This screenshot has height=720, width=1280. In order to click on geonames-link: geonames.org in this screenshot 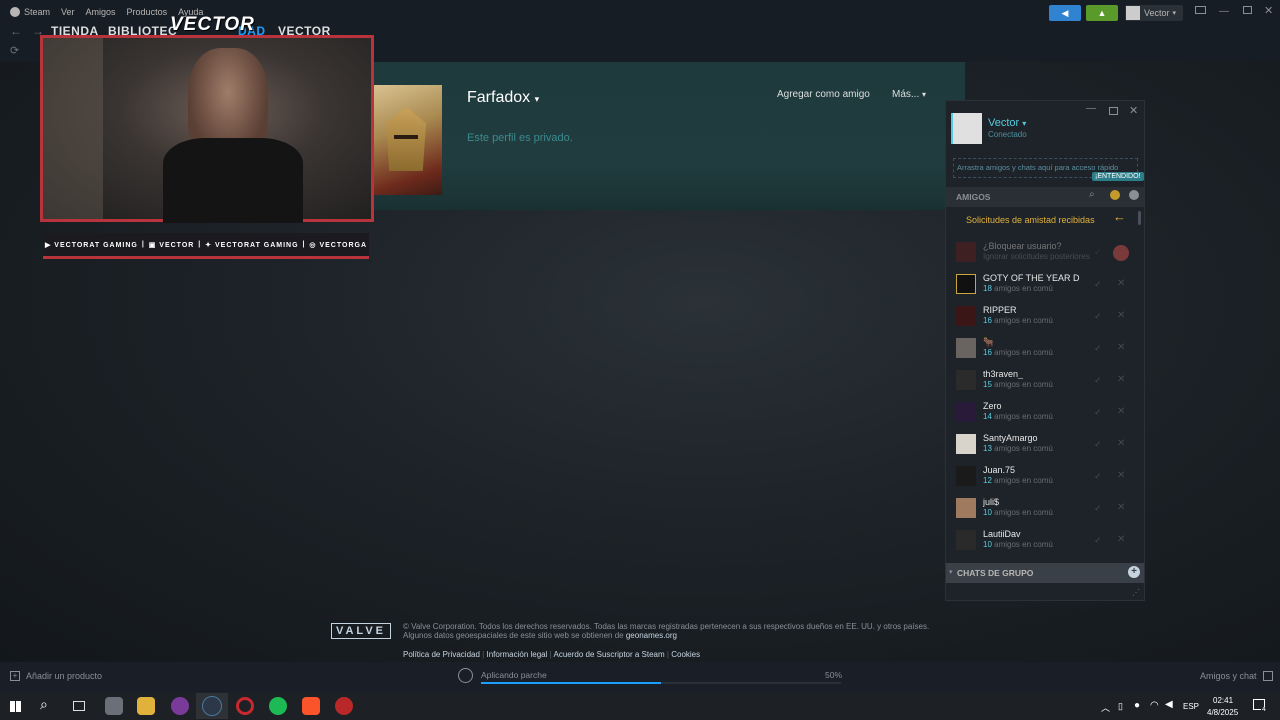, I will do `click(651, 635)`.